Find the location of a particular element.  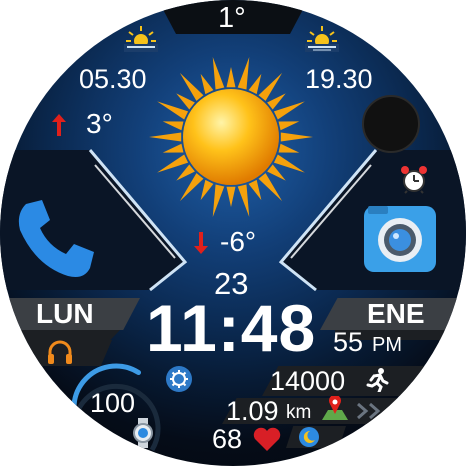

sunrise-time: 05.30 is located at coordinates (113, 79).